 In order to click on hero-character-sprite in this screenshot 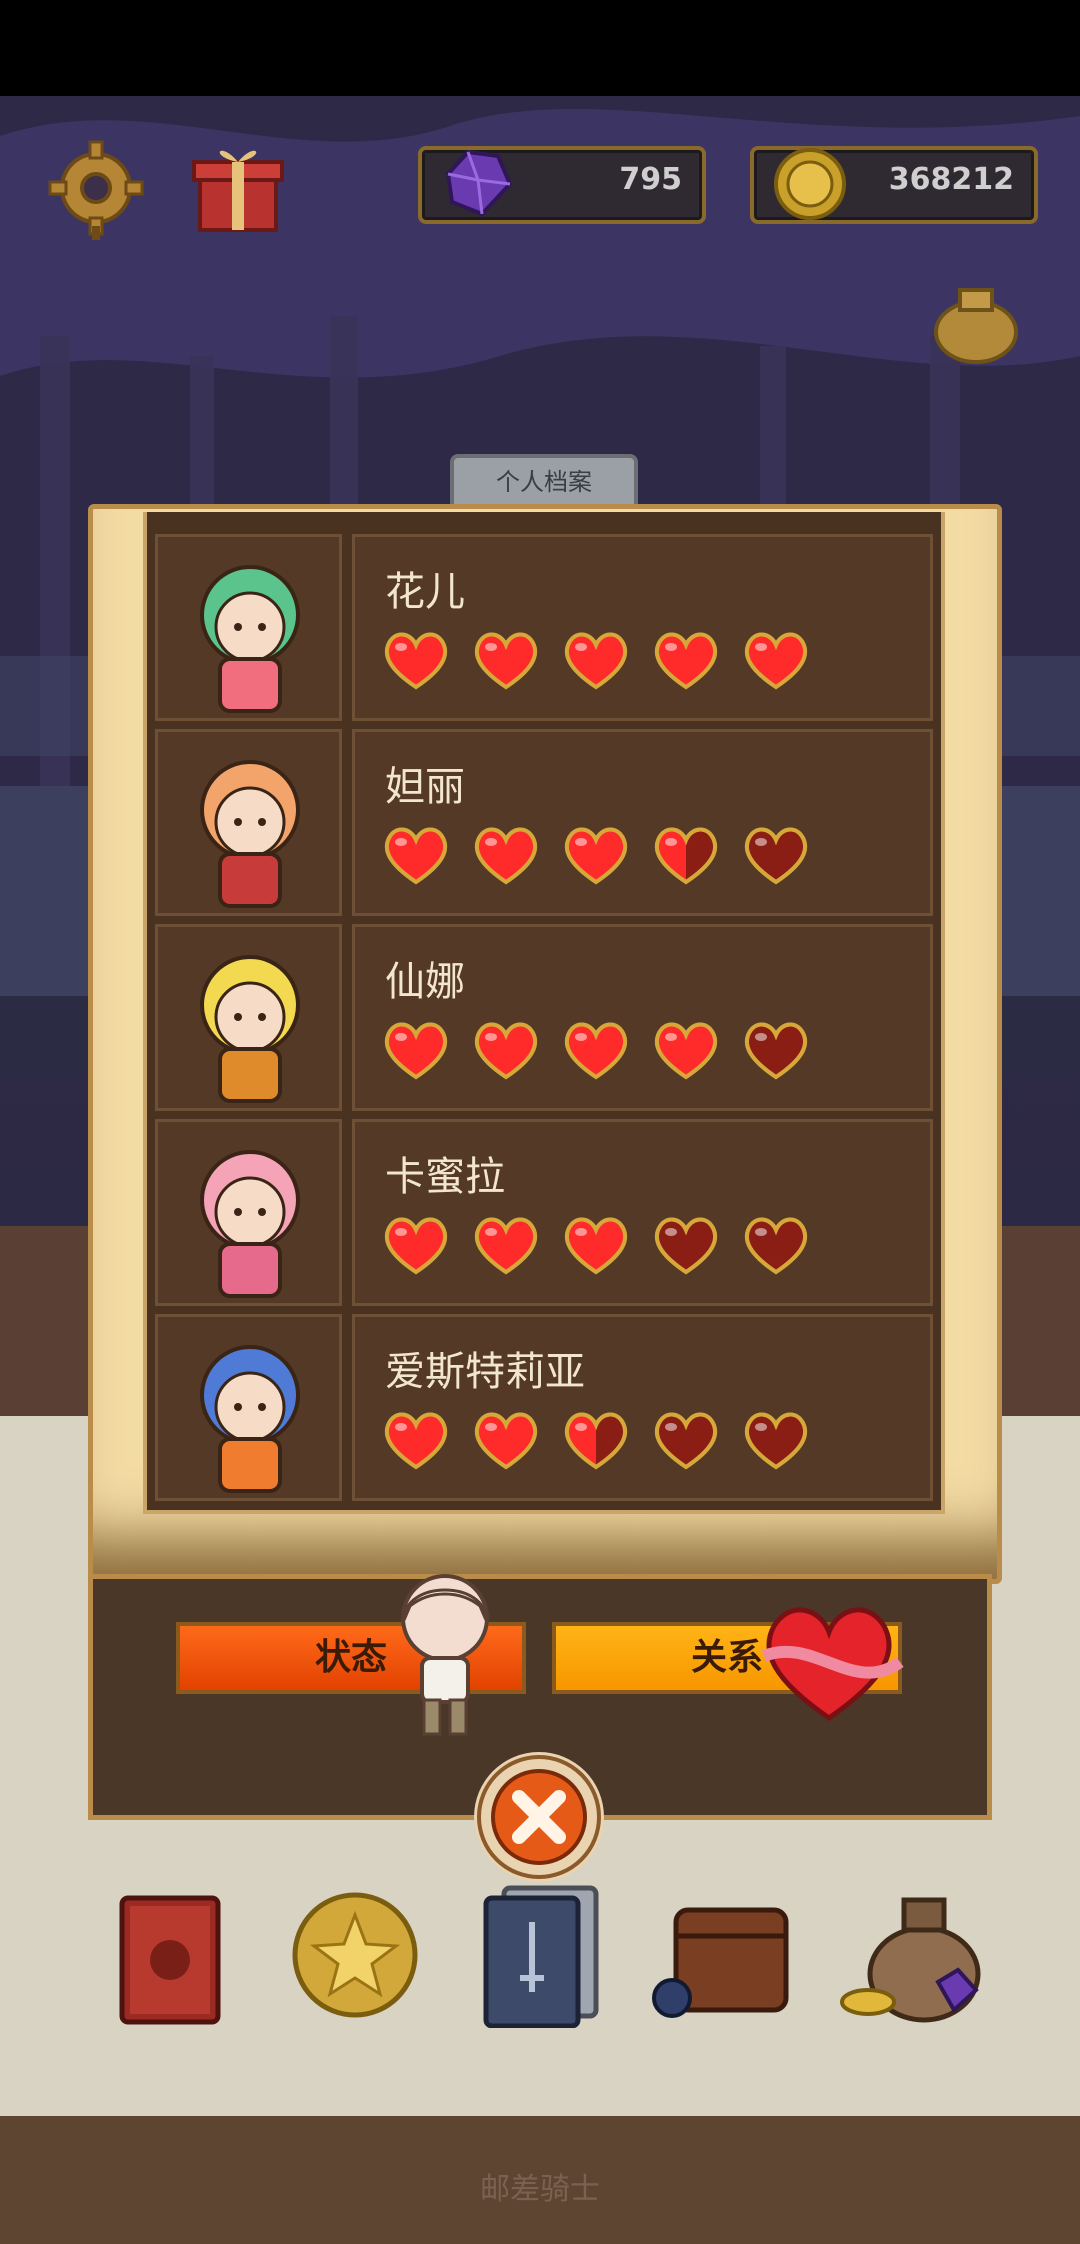, I will do `click(445, 1657)`.